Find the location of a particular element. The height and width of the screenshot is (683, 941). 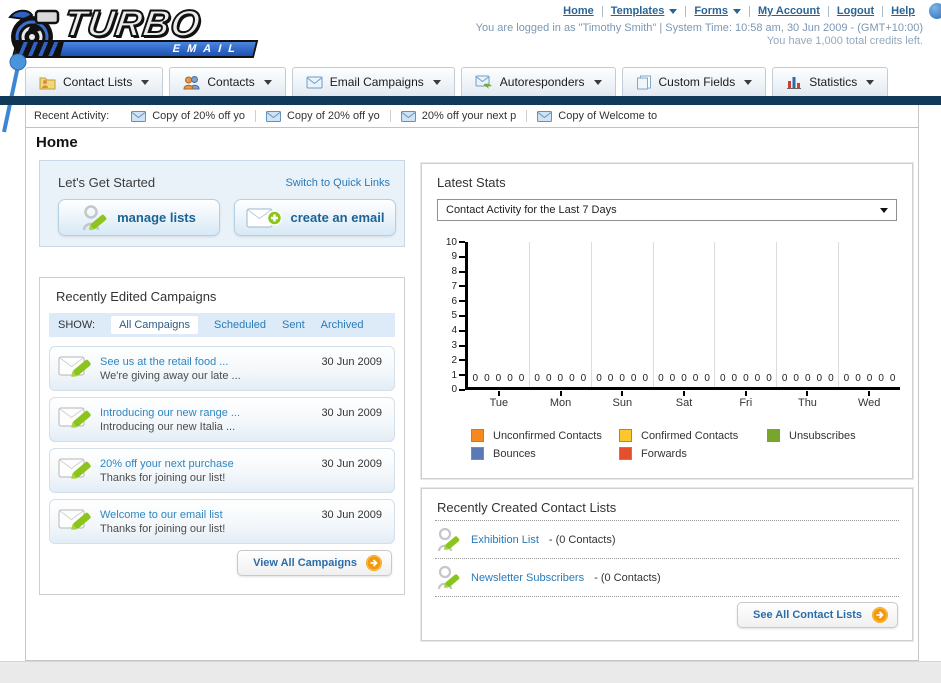

contact-list-row: Newsletter Subscribers - (0 Contacts) is located at coordinates (667, 578).